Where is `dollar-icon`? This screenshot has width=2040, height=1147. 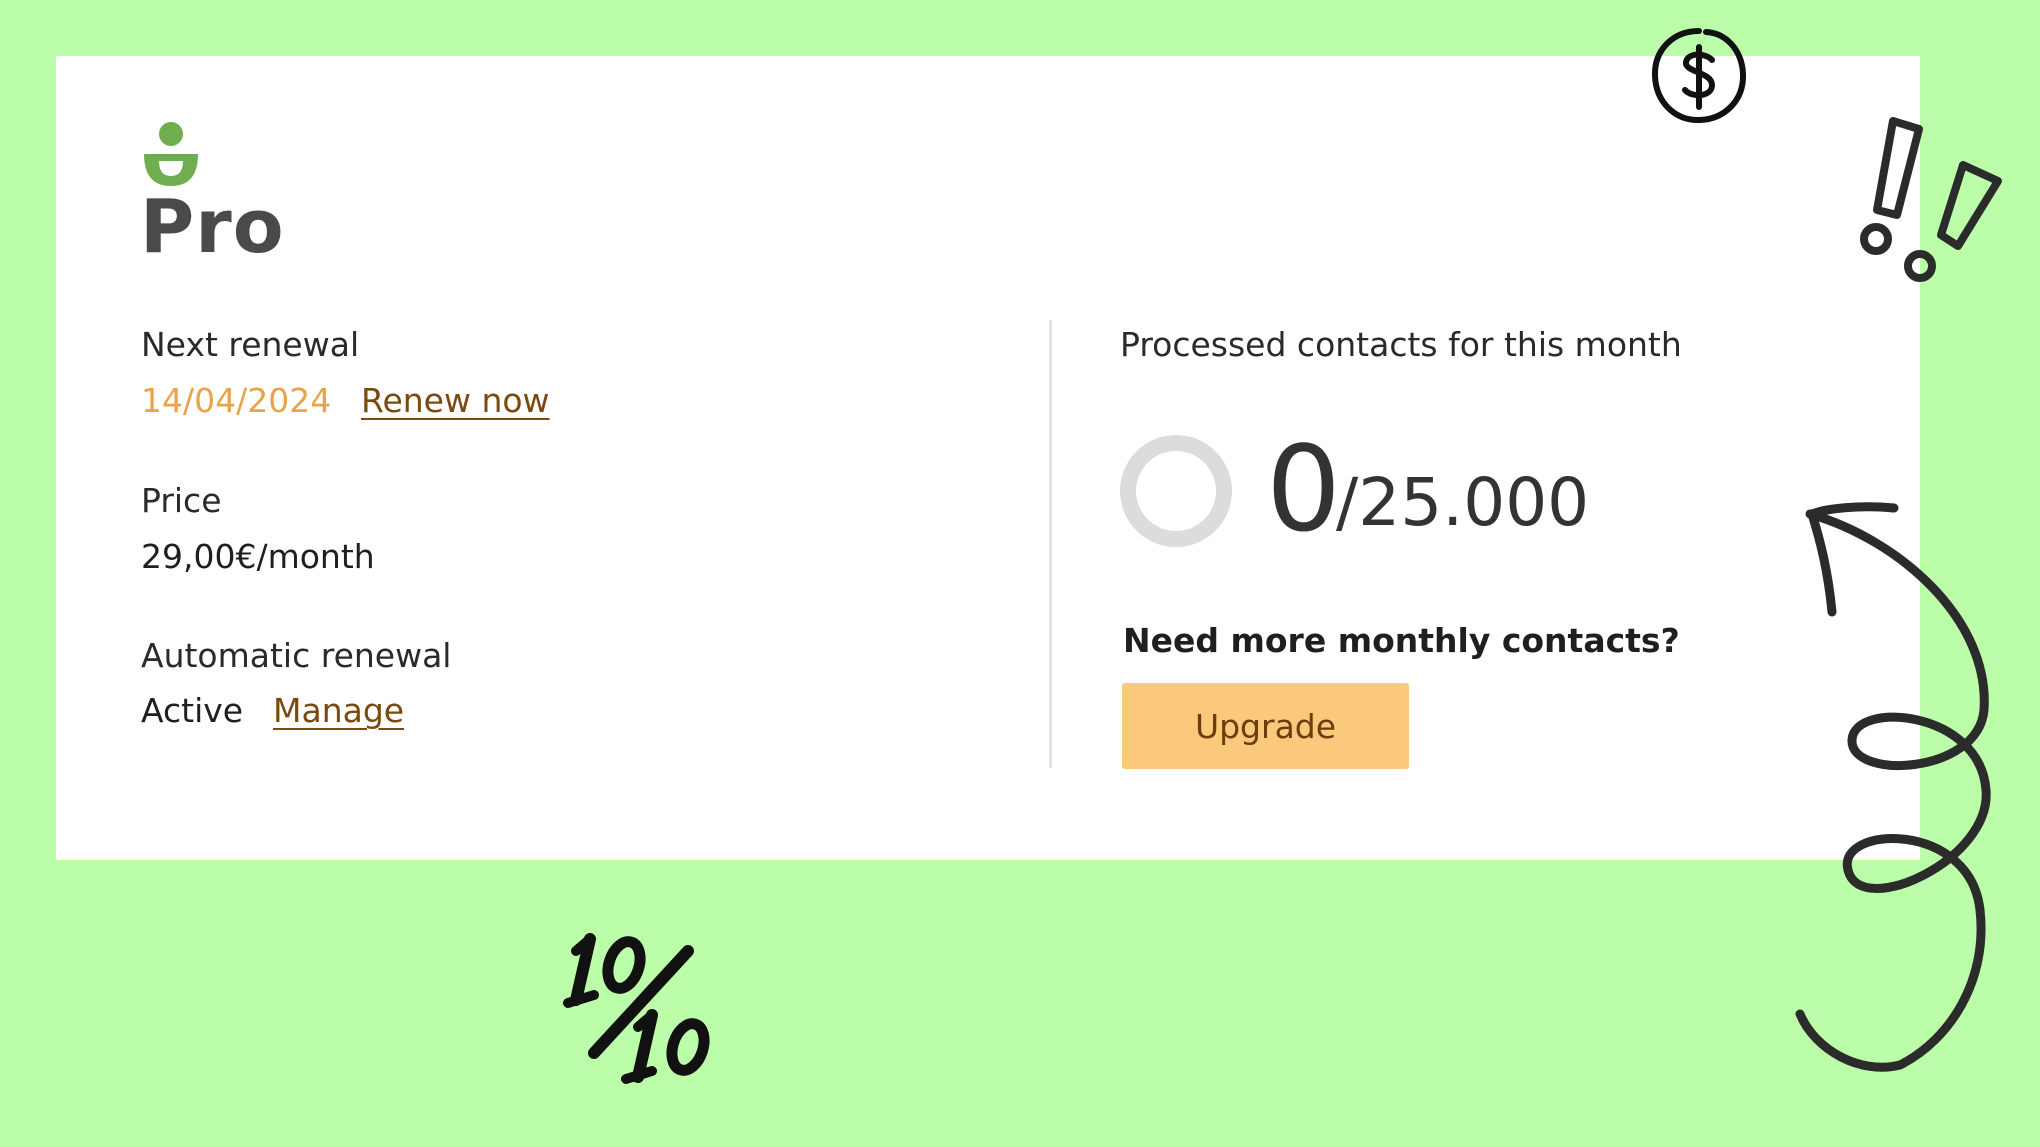 dollar-icon is located at coordinates (1699, 76).